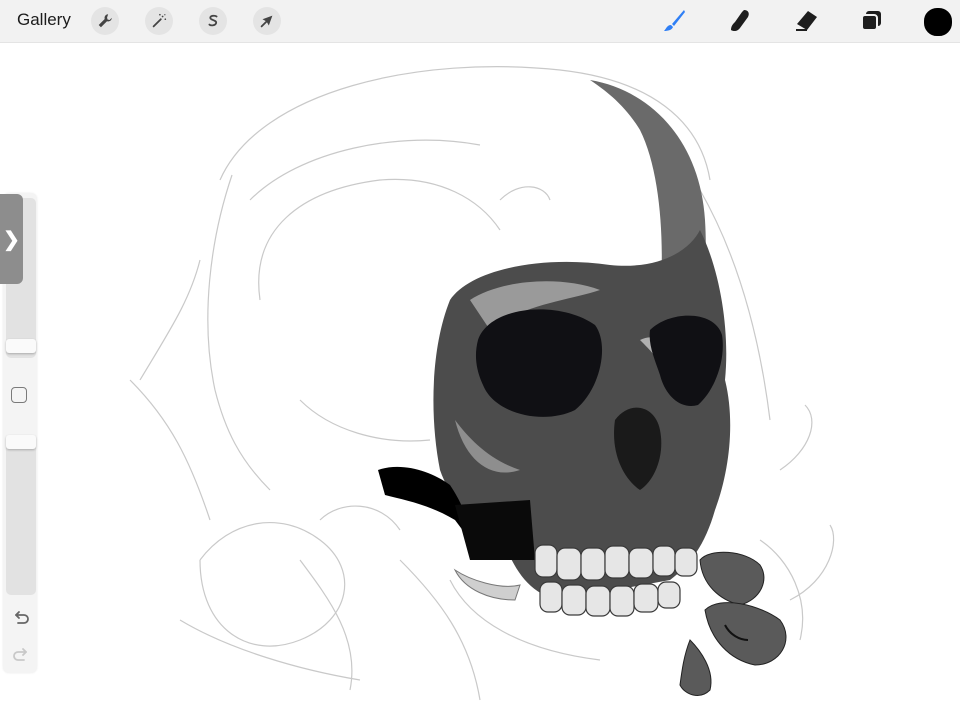 This screenshot has width=960, height=720. I want to click on eraser-icon, so click(806, 21).